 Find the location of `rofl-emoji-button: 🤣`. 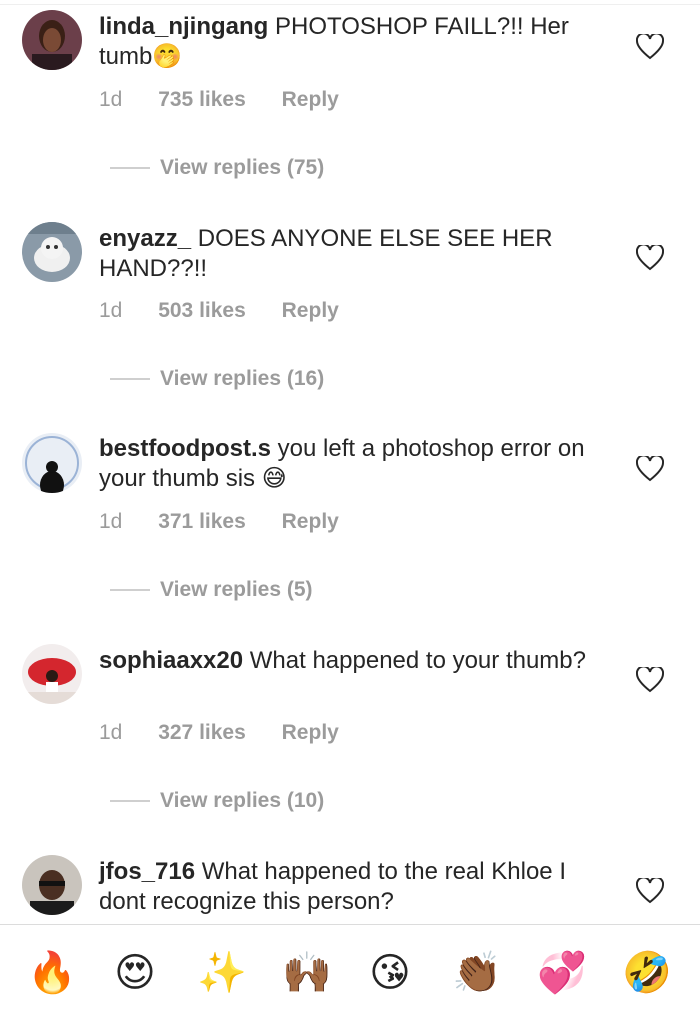

rofl-emoji-button: 🤣 is located at coordinates (647, 973).